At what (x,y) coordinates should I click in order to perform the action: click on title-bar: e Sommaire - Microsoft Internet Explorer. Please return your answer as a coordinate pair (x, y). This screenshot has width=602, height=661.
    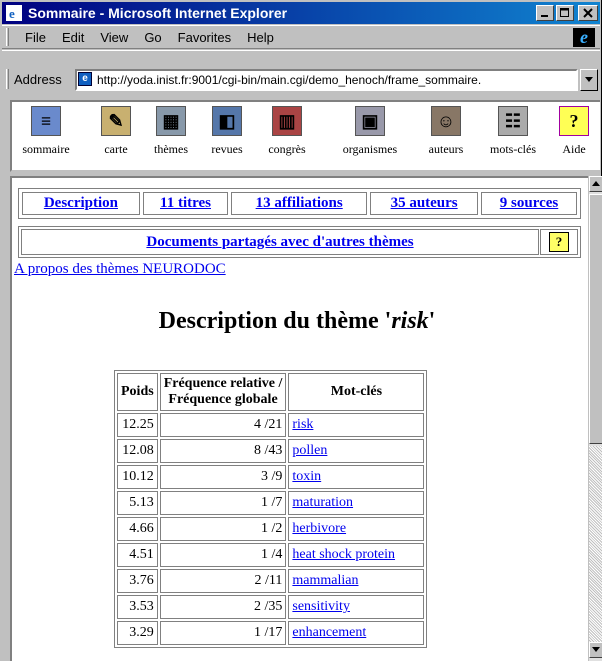
    Looking at the image, I should click on (301, 13).